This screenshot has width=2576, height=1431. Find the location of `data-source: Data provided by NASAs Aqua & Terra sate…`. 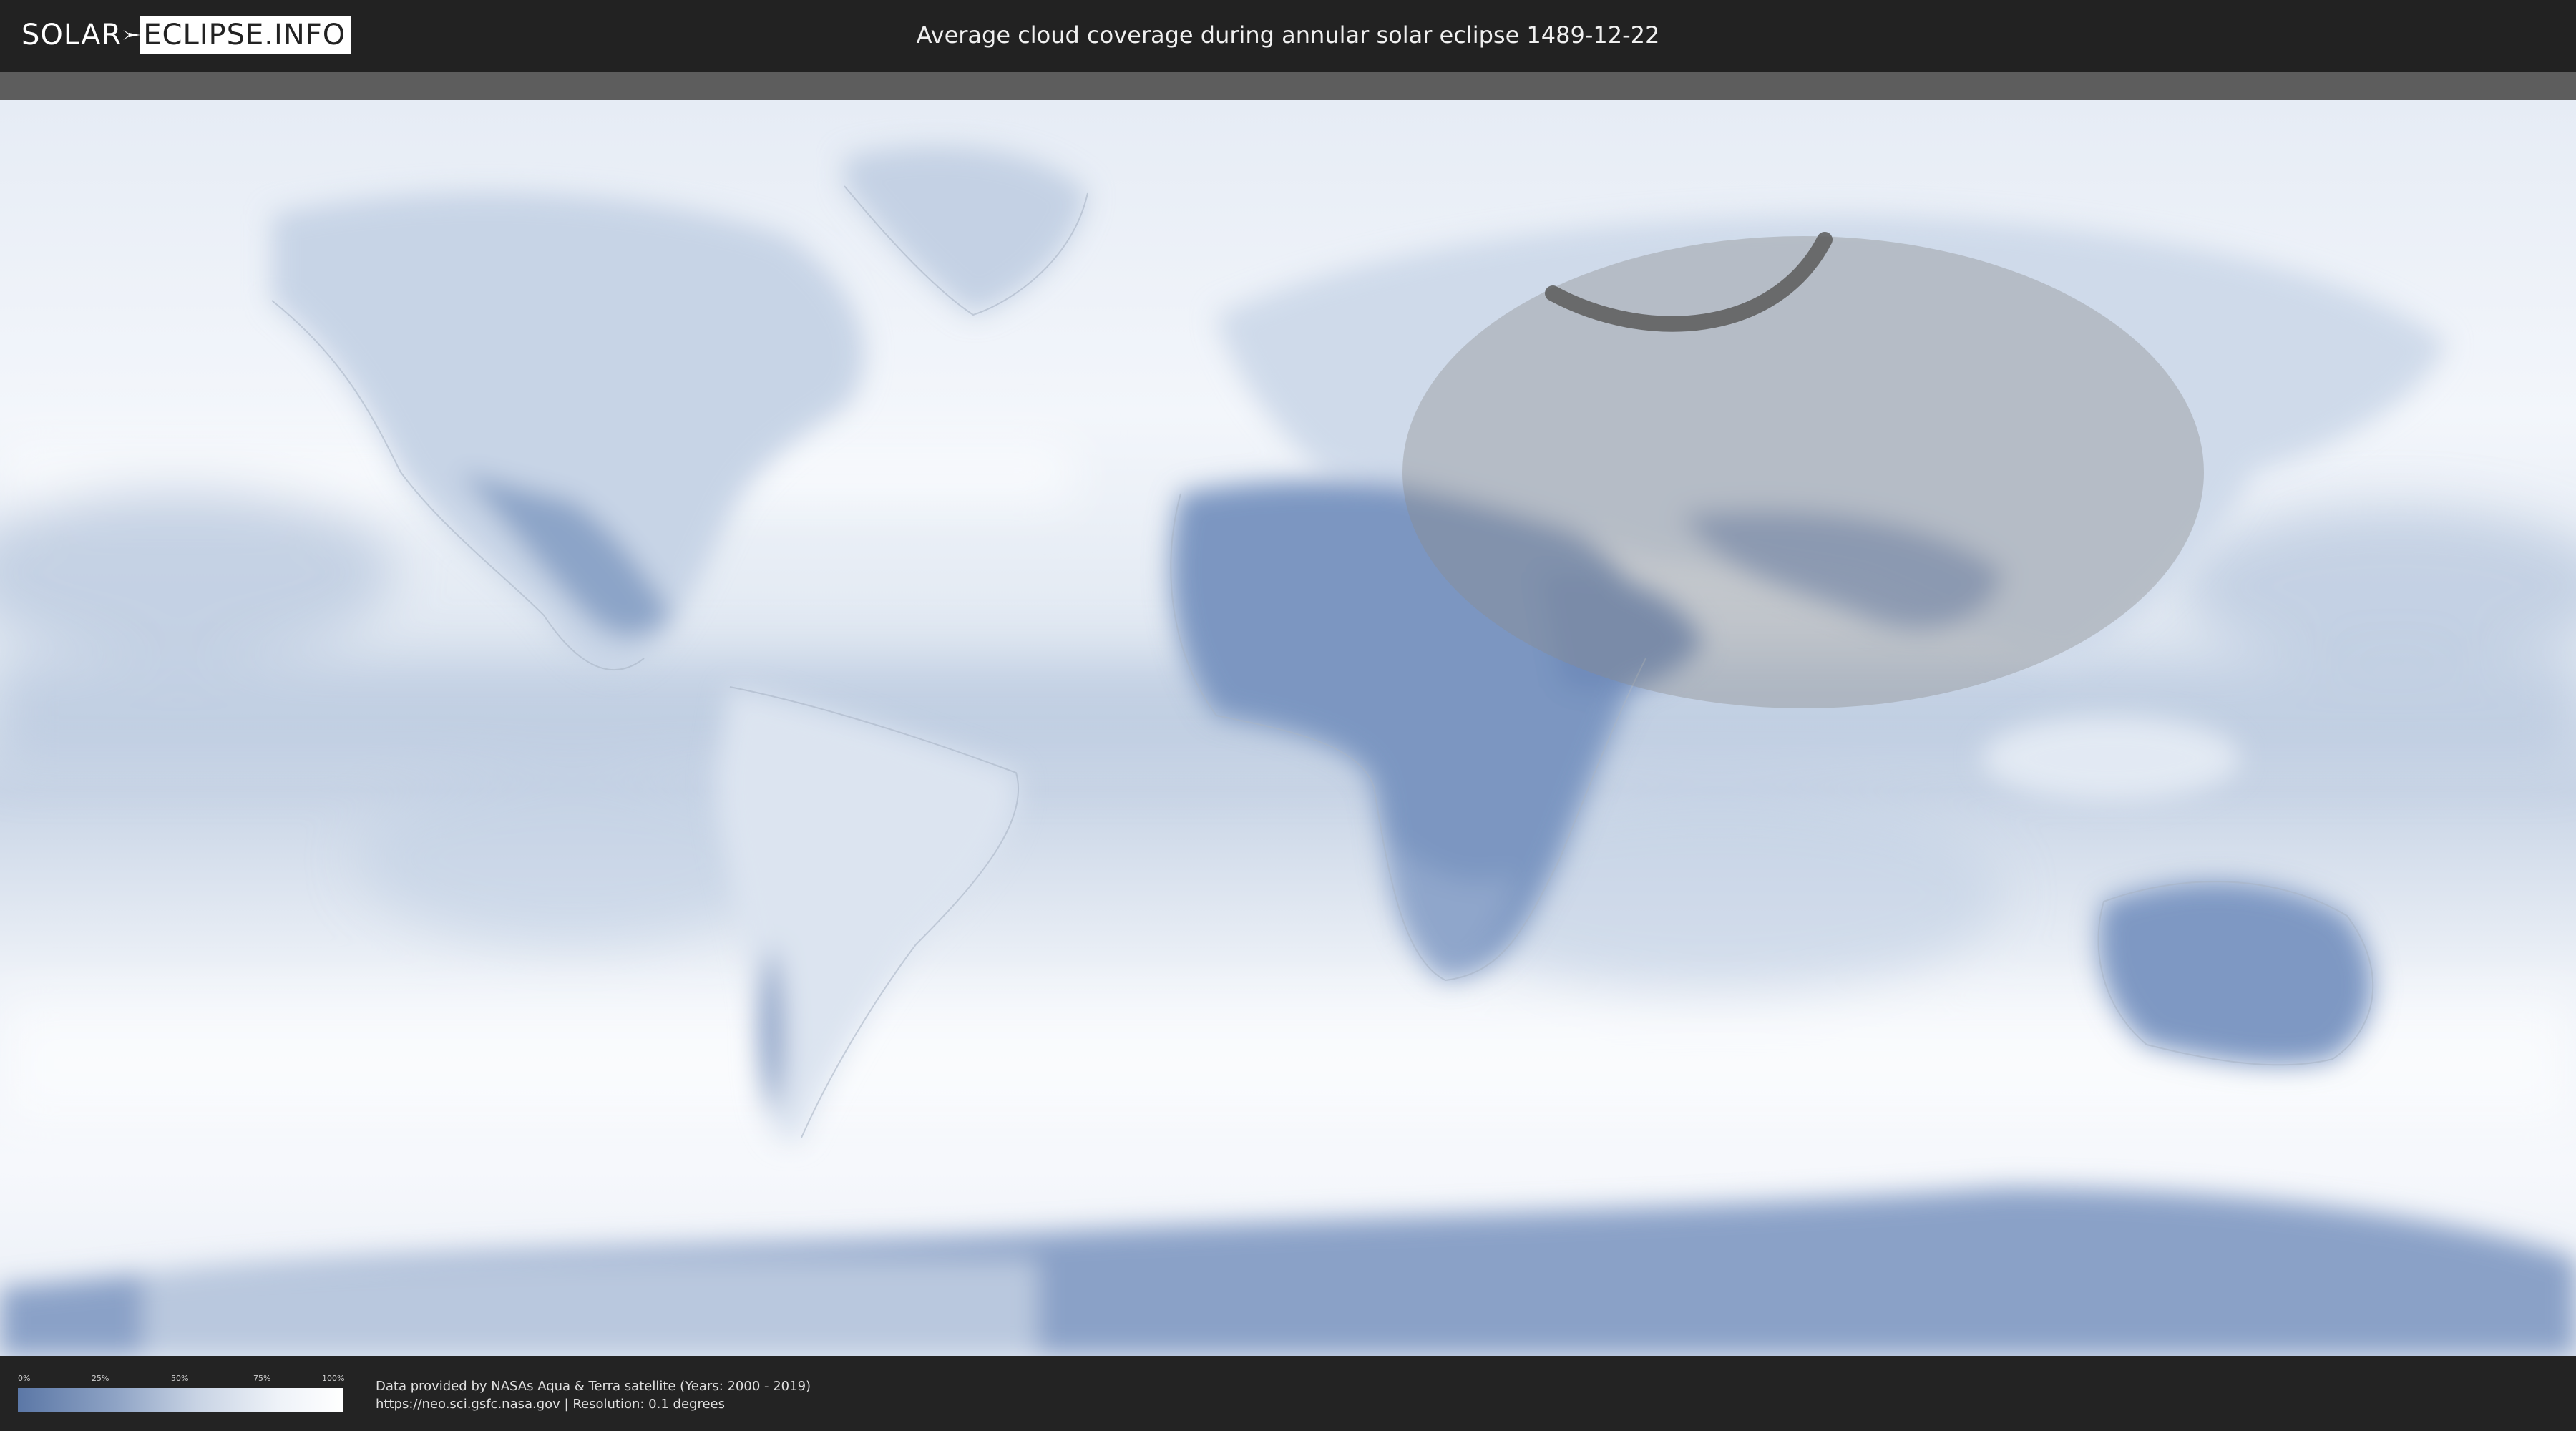

data-source: Data provided by NASAs Aqua & Terra sate… is located at coordinates (593, 1395).